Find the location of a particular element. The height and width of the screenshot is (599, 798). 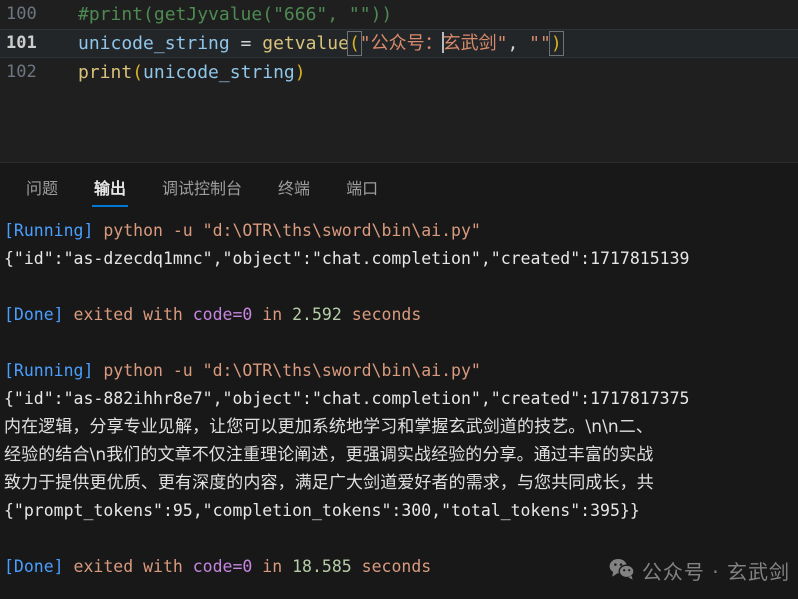

tab-item-4: 端口 is located at coordinates (362, 192).